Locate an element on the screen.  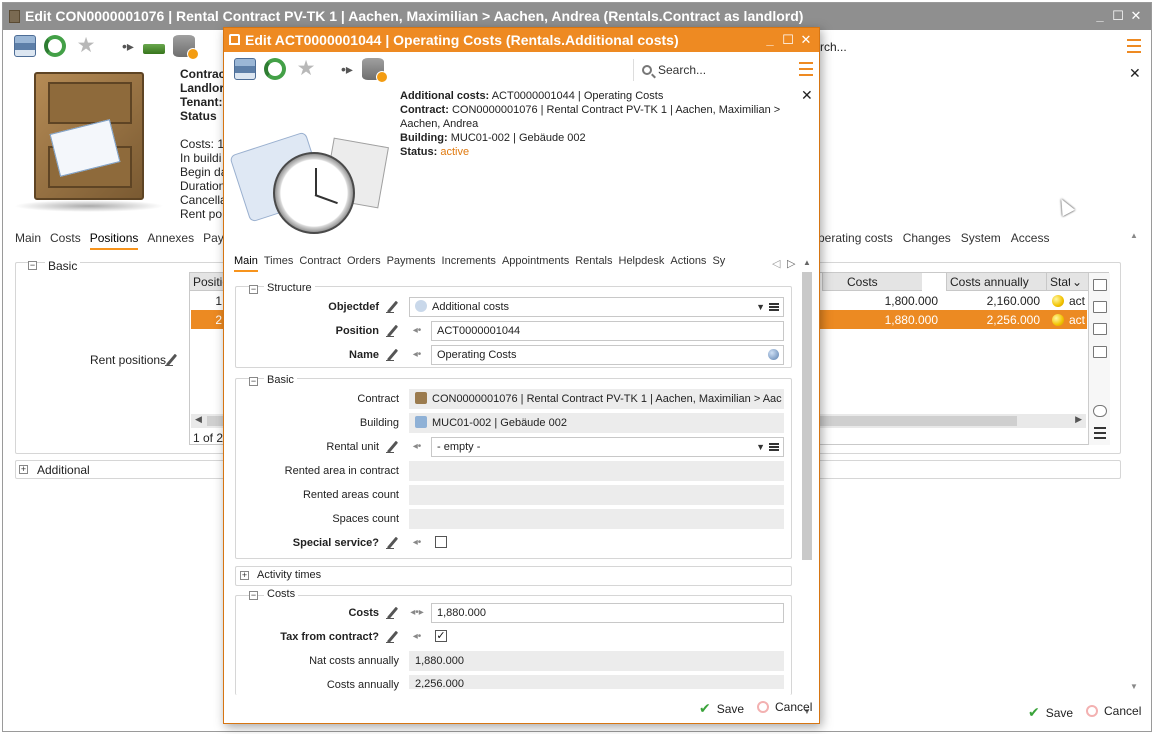
rental-unit-select: - empty - ▼ is located at coordinates (607, 447).